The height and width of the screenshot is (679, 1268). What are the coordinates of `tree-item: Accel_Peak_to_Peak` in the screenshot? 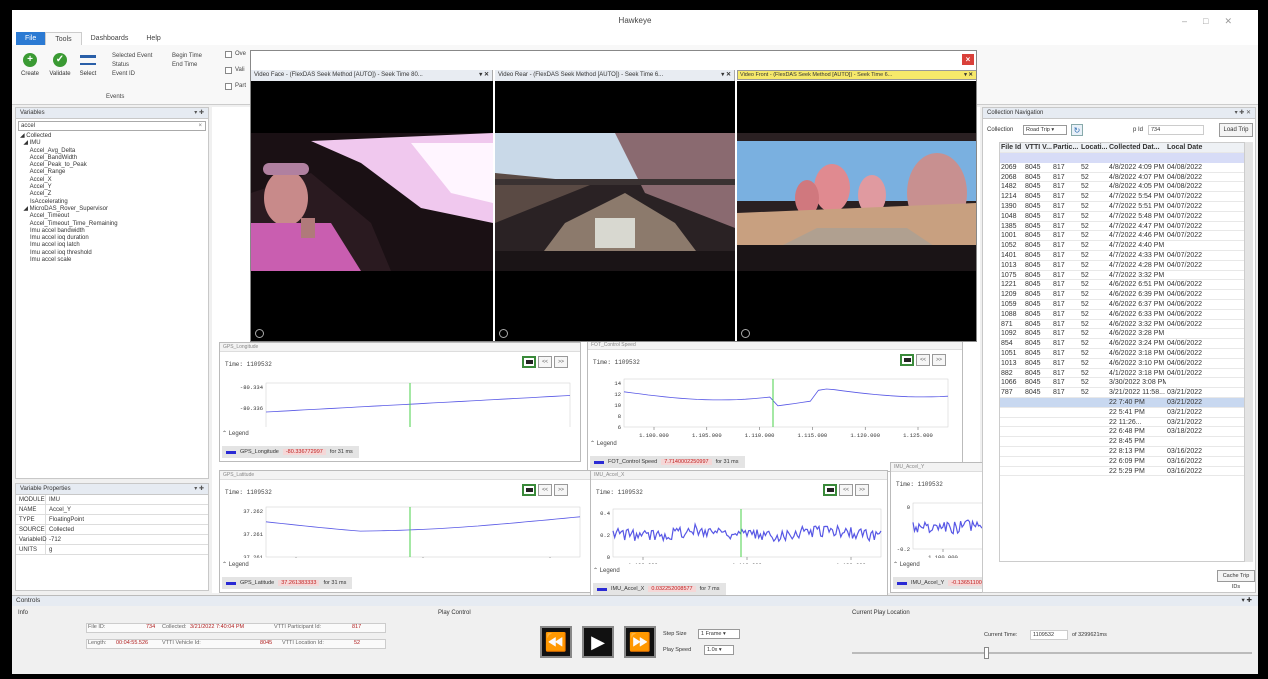 It's located at (114, 165).